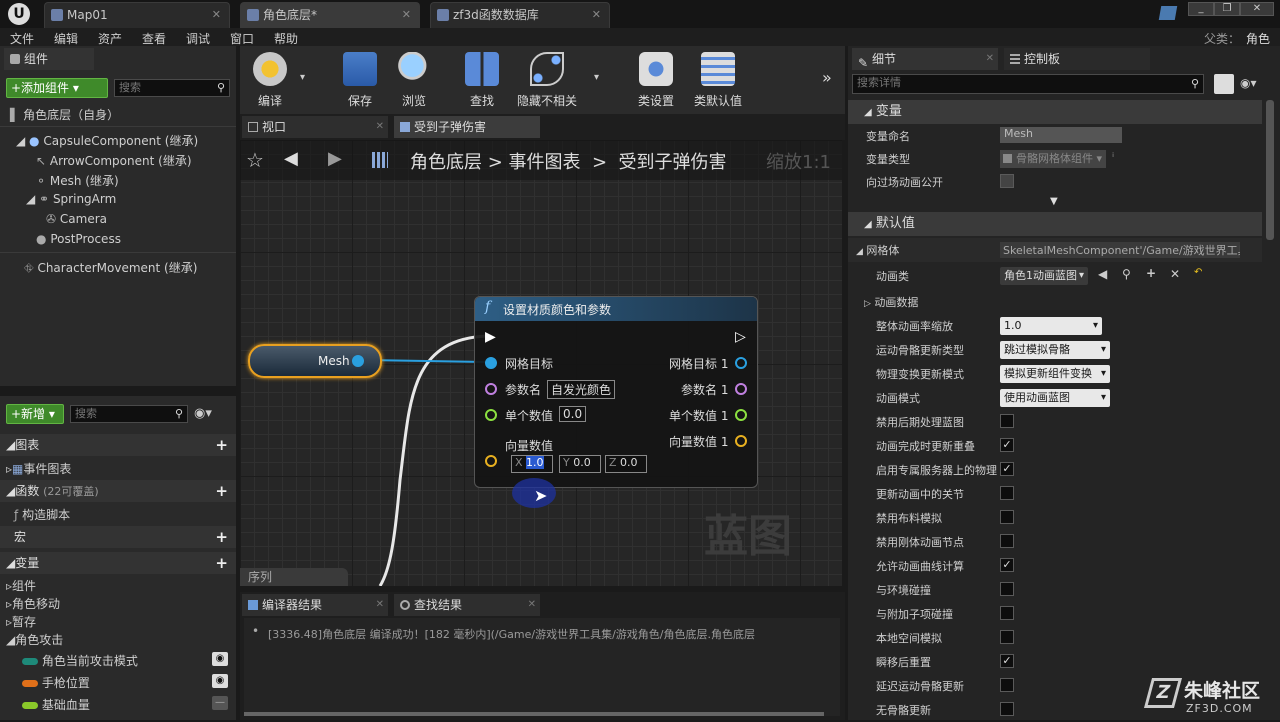  Describe the element at coordinates (1224, 84) in the screenshot. I see `property-matrix-icon` at that location.